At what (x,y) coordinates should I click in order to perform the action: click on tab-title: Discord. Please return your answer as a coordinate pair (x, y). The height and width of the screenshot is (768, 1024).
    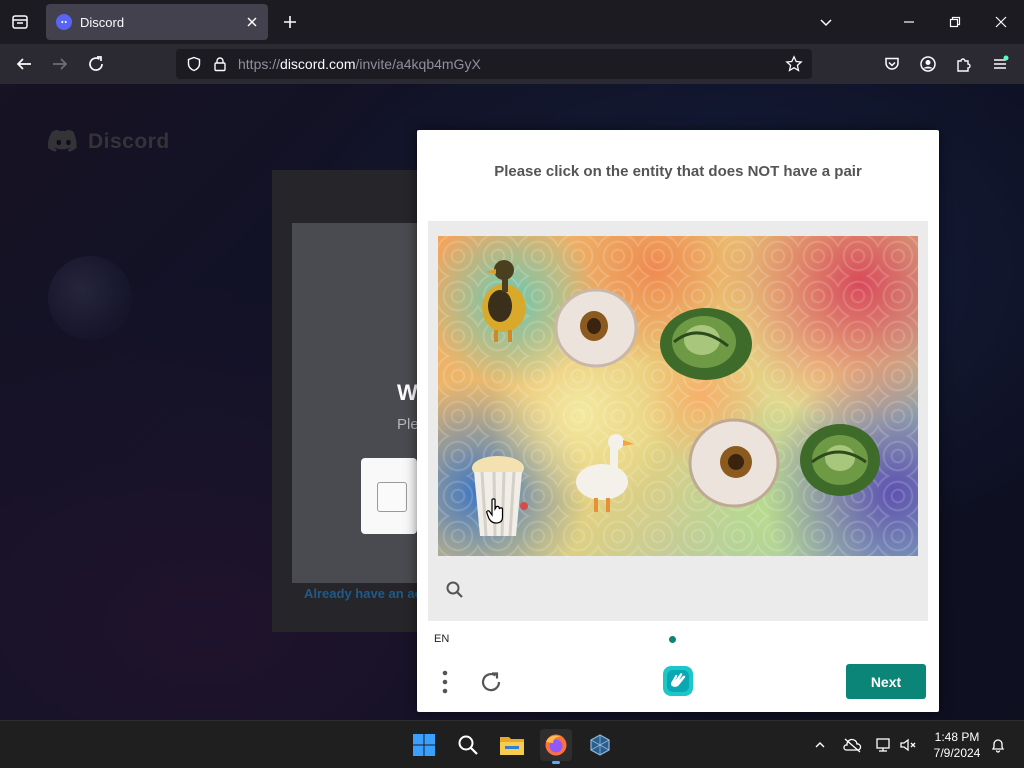
    Looking at the image, I should click on (102, 22).